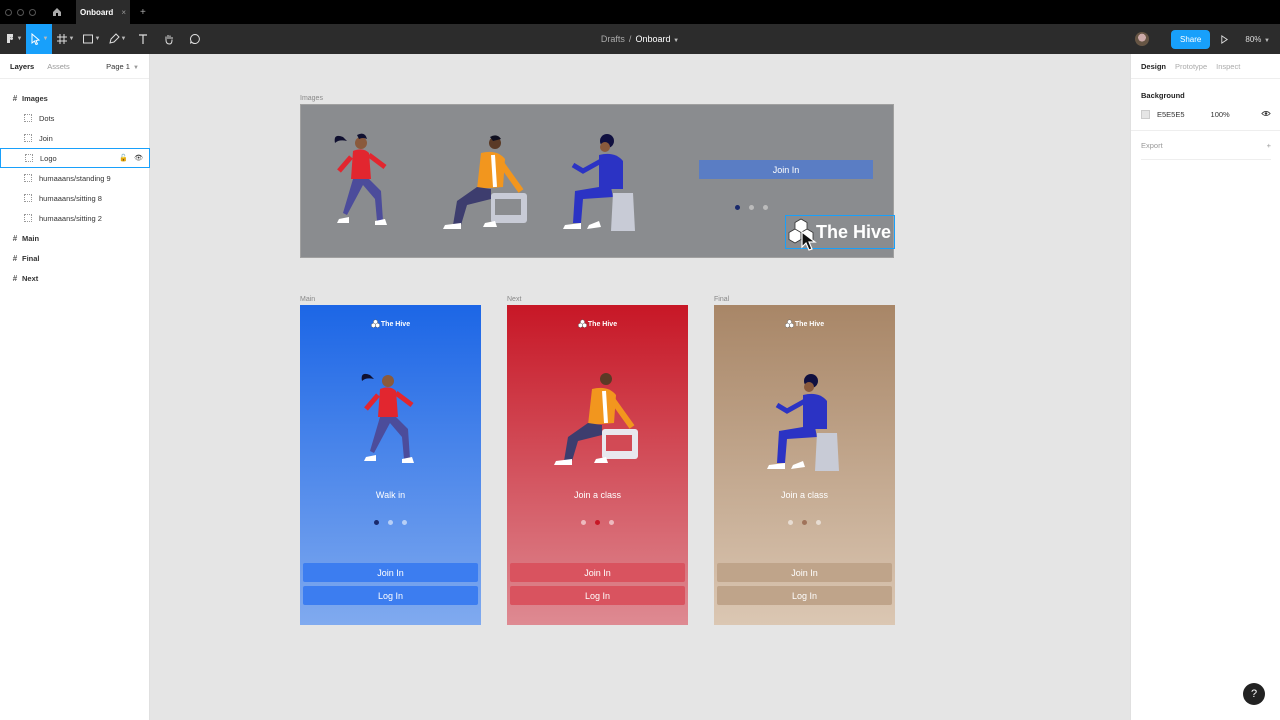  Describe the element at coordinates (1205, 130) in the screenshot. I see `divider` at that location.